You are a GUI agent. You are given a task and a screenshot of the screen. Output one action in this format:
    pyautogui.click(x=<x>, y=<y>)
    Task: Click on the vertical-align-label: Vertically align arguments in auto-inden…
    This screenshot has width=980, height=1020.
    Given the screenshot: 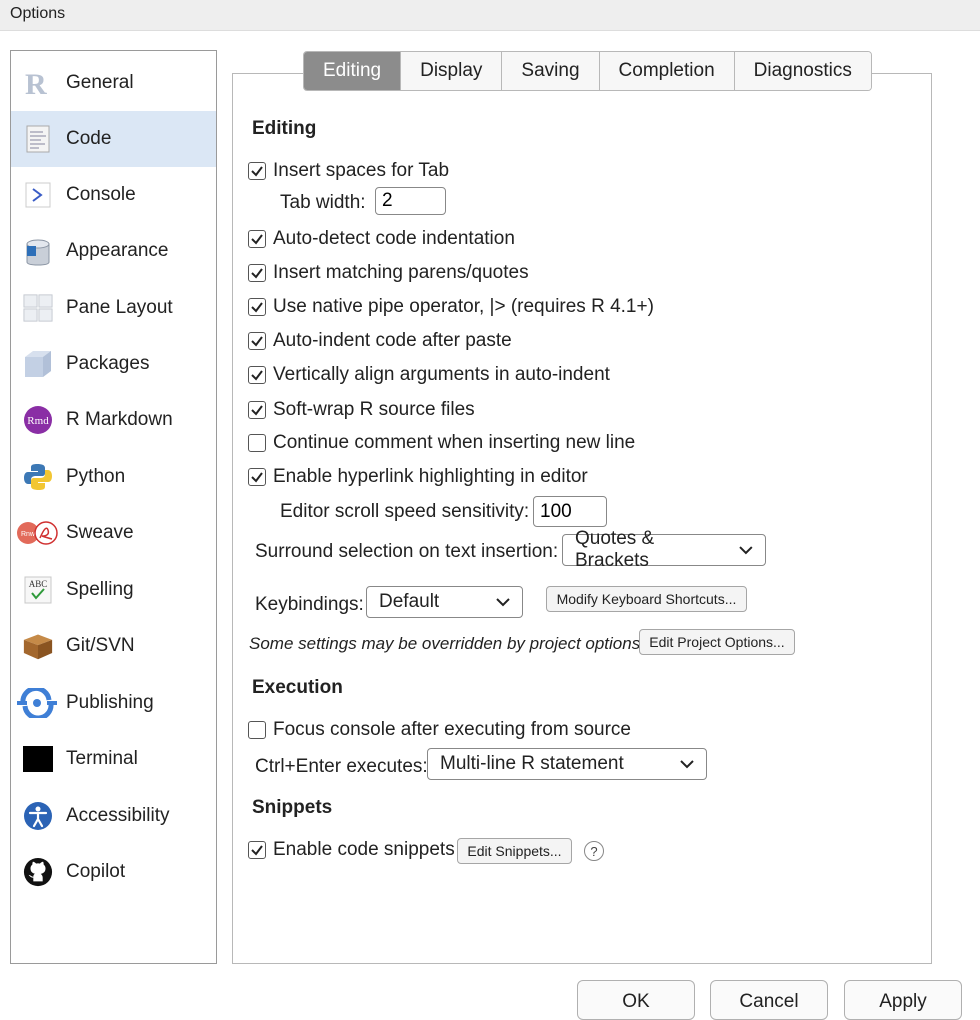 What is the action you would take?
    pyautogui.click(x=441, y=374)
    